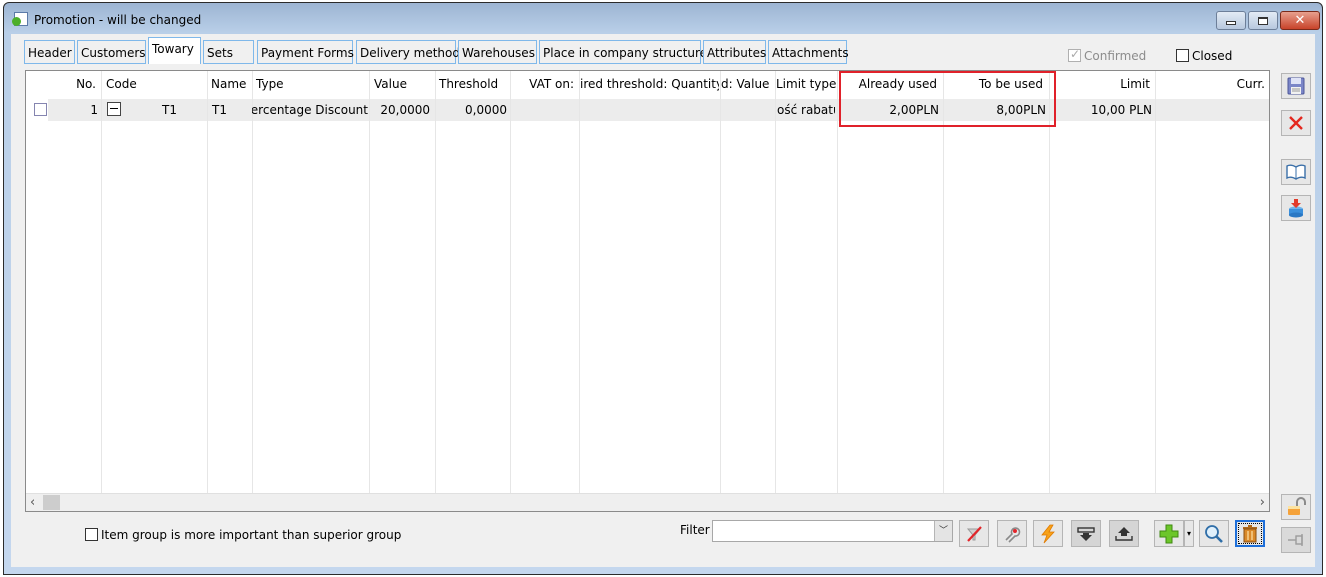 The width and height of the screenshot is (1326, 577). What do you see at coordinates (825, 531) in the screenshot?
I see `filter-input` at bounding box center [825, 531].